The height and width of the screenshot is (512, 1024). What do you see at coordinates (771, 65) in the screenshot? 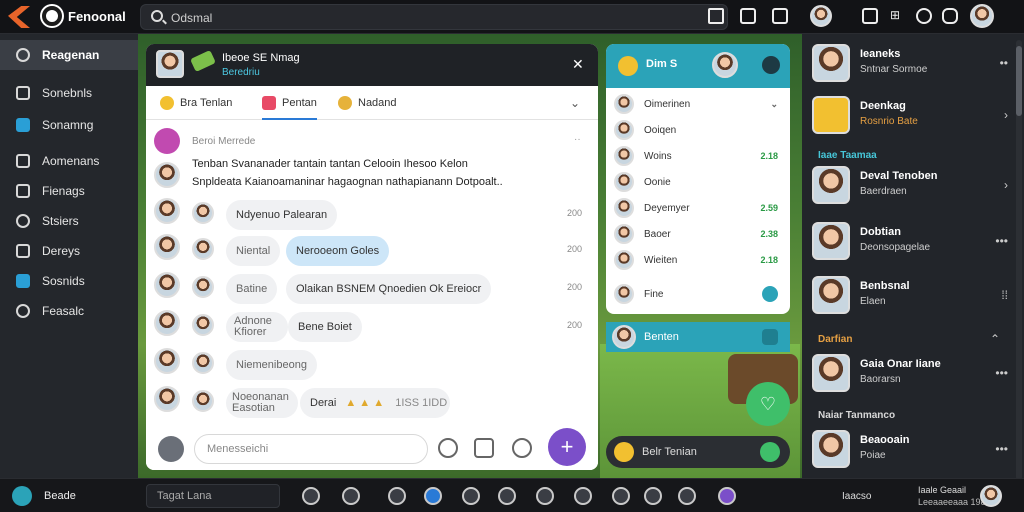
I see `user-icon` at bounding box center [771, 65].